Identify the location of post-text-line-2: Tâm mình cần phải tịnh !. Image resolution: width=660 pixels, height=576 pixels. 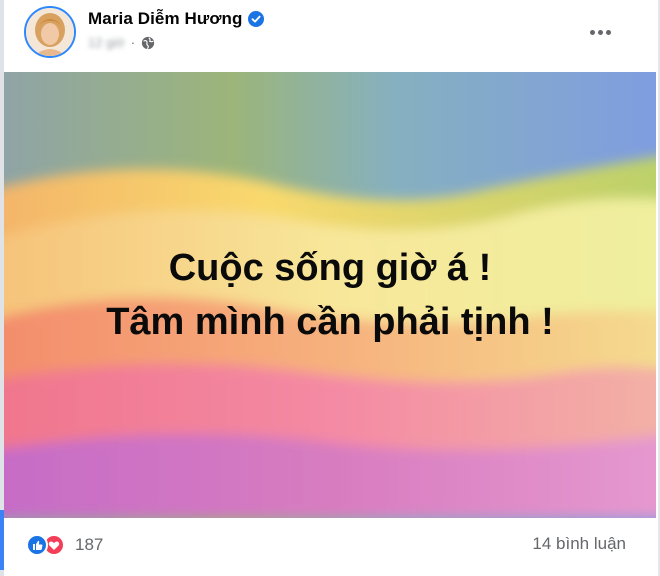
(330, 322).